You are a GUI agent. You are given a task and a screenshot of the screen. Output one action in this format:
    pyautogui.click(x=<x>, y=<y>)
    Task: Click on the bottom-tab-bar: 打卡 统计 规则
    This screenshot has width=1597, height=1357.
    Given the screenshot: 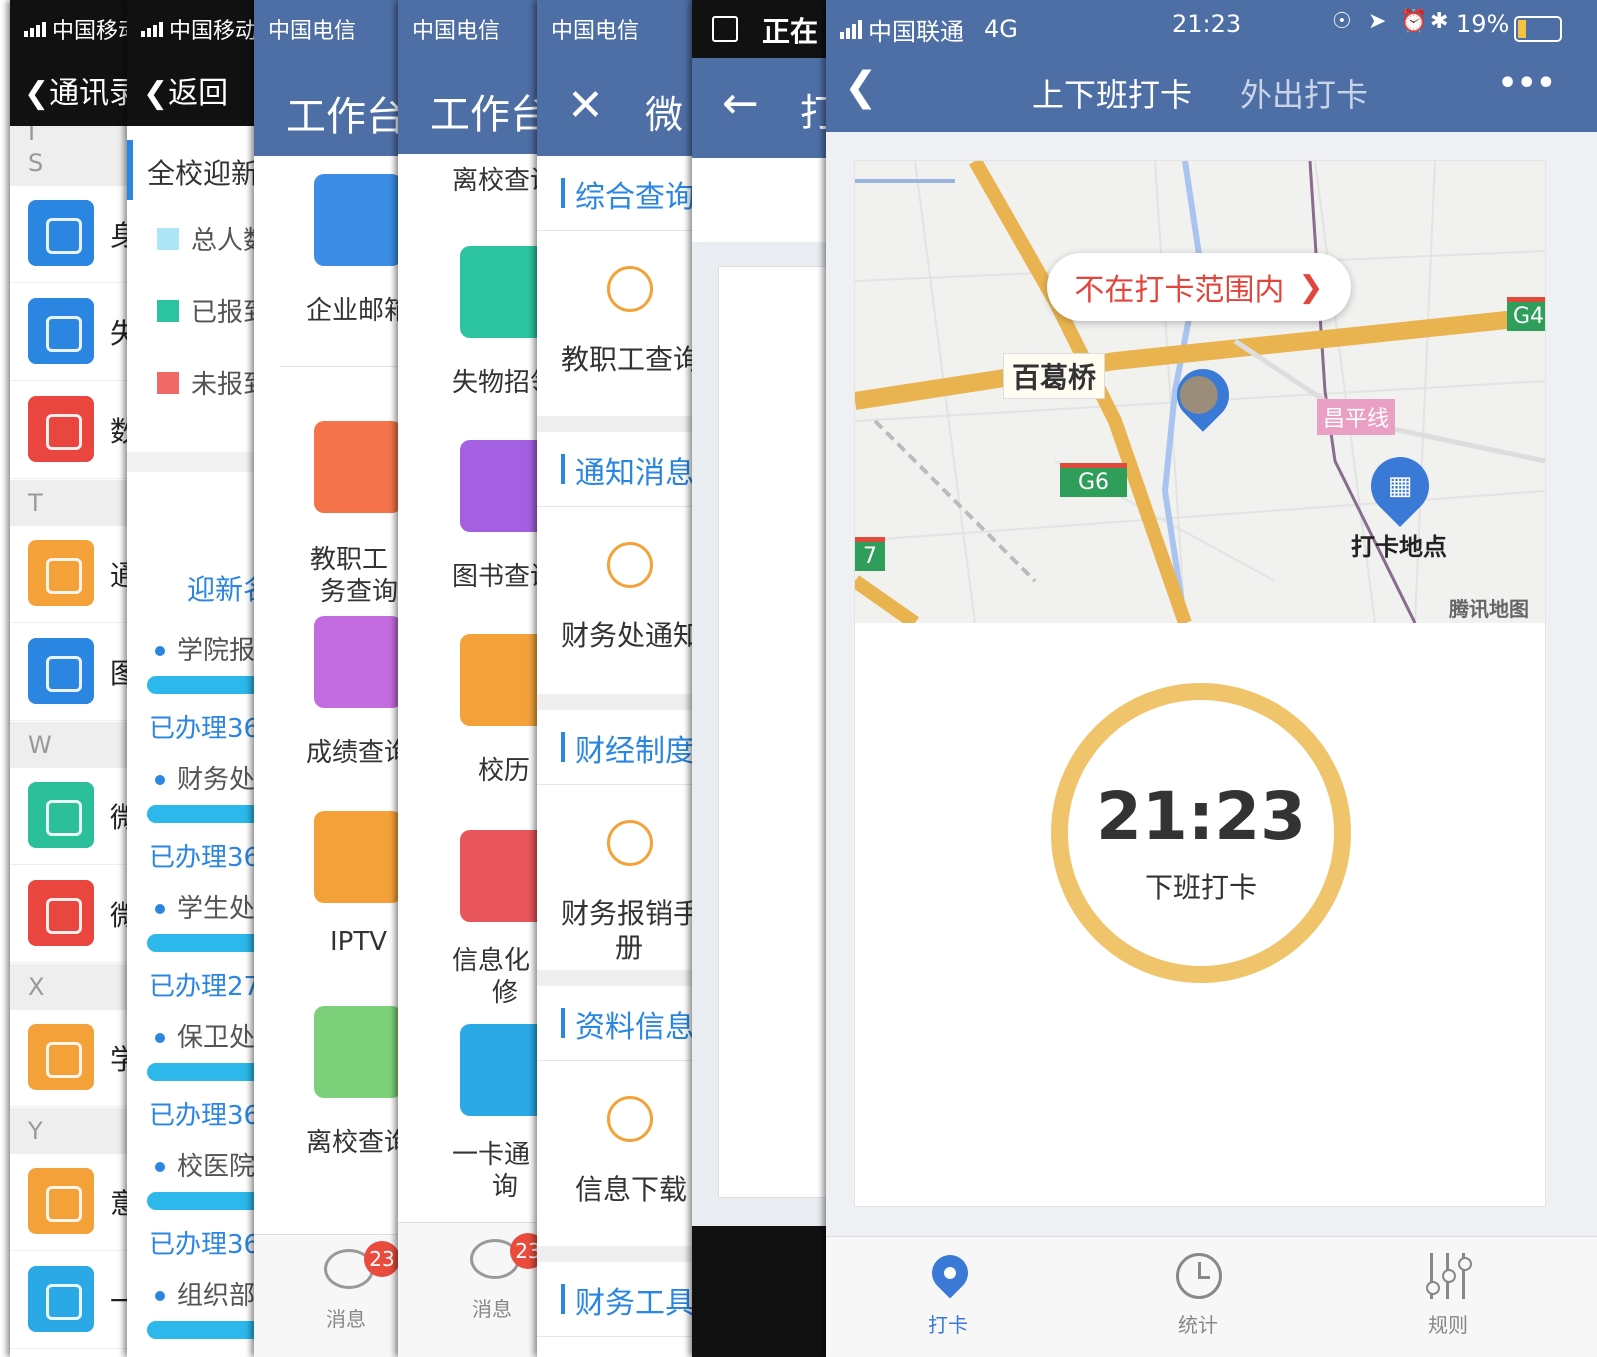 What is the action you would take?
    pyautogui.click(x=1211, y=1296)
    